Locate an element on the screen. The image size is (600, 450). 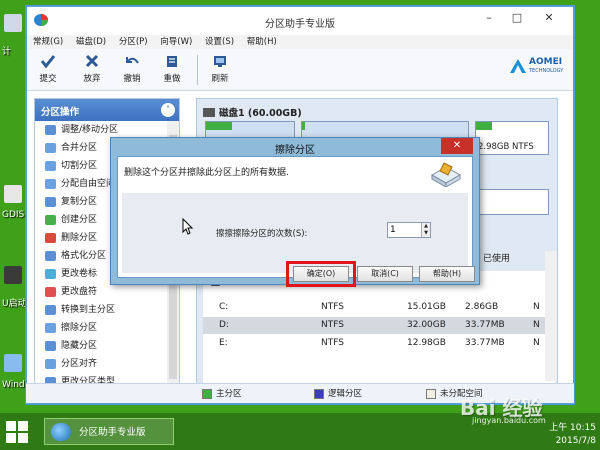
row-drive: C: is located at coordinates (224, 307).